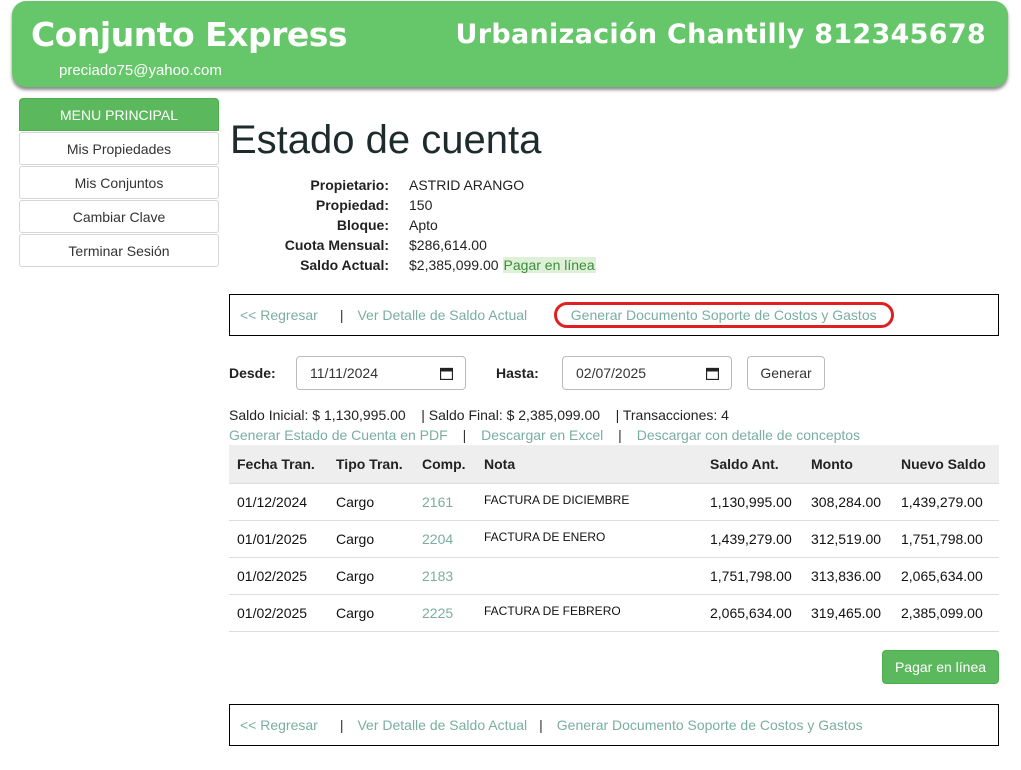  Describe the element at coordinates (589, 502) in the screenshot. I see `cell-nota: FACTURA DE DICIEMBRE` at that location.